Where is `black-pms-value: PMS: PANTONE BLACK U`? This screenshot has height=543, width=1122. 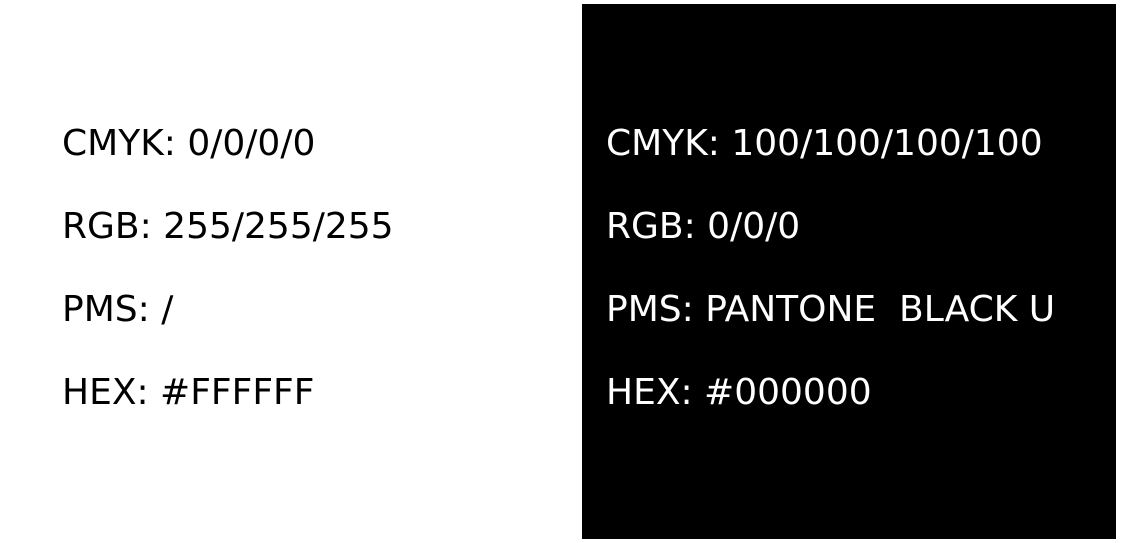
black-pms-value: PMS: PANTONE BLACK U is located at coordinates (831, 309).